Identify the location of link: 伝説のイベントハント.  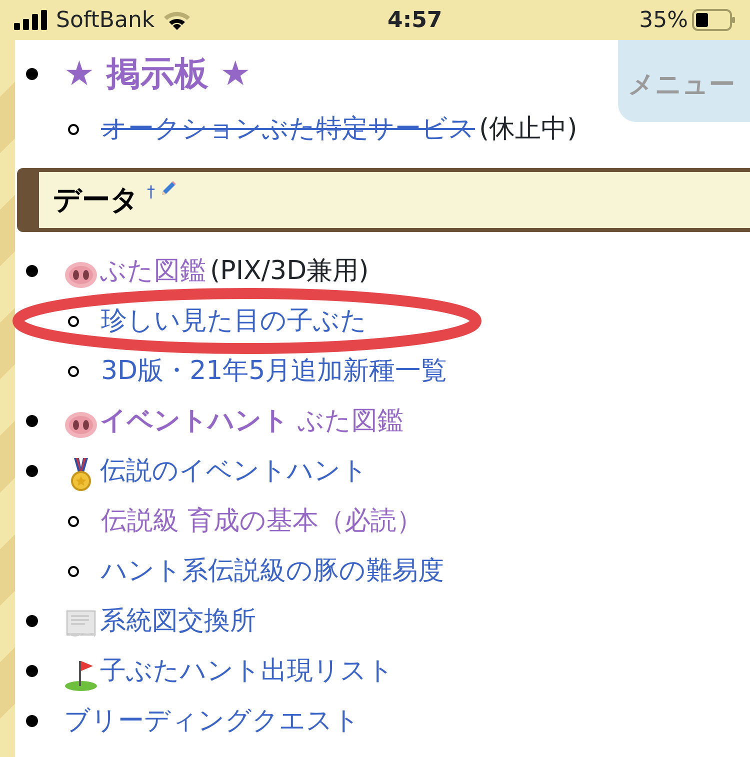
(234, 471).